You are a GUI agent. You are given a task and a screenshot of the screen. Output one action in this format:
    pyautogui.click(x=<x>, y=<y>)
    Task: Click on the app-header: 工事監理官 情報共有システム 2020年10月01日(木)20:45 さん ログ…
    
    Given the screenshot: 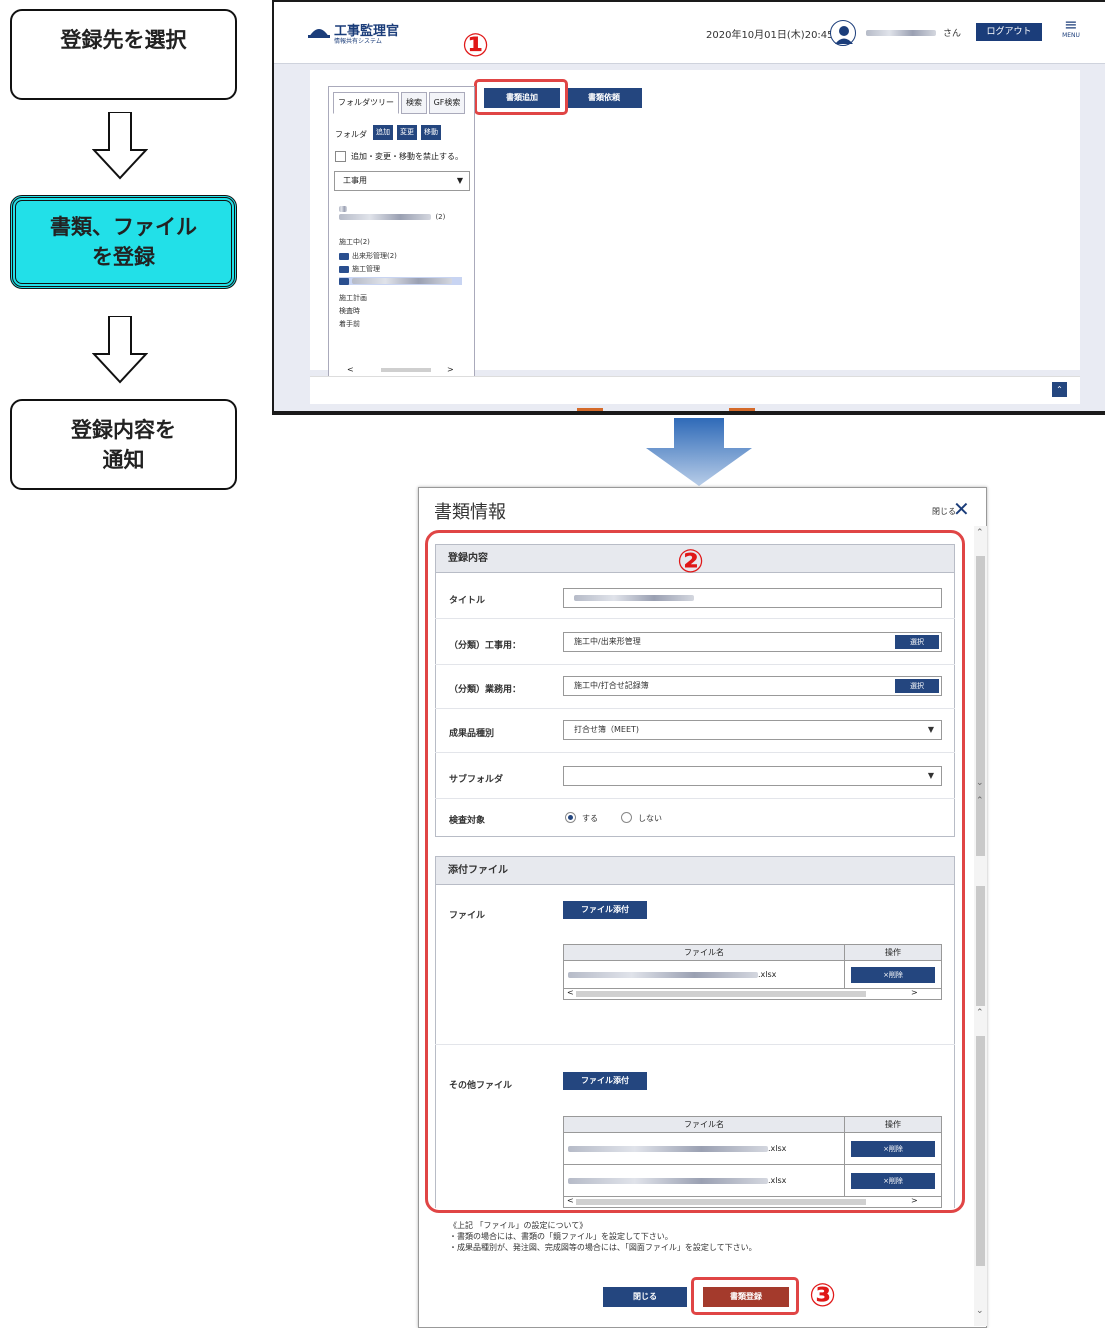 What is the action you would take?
    pyautogui.click(x=689, y=33)
    